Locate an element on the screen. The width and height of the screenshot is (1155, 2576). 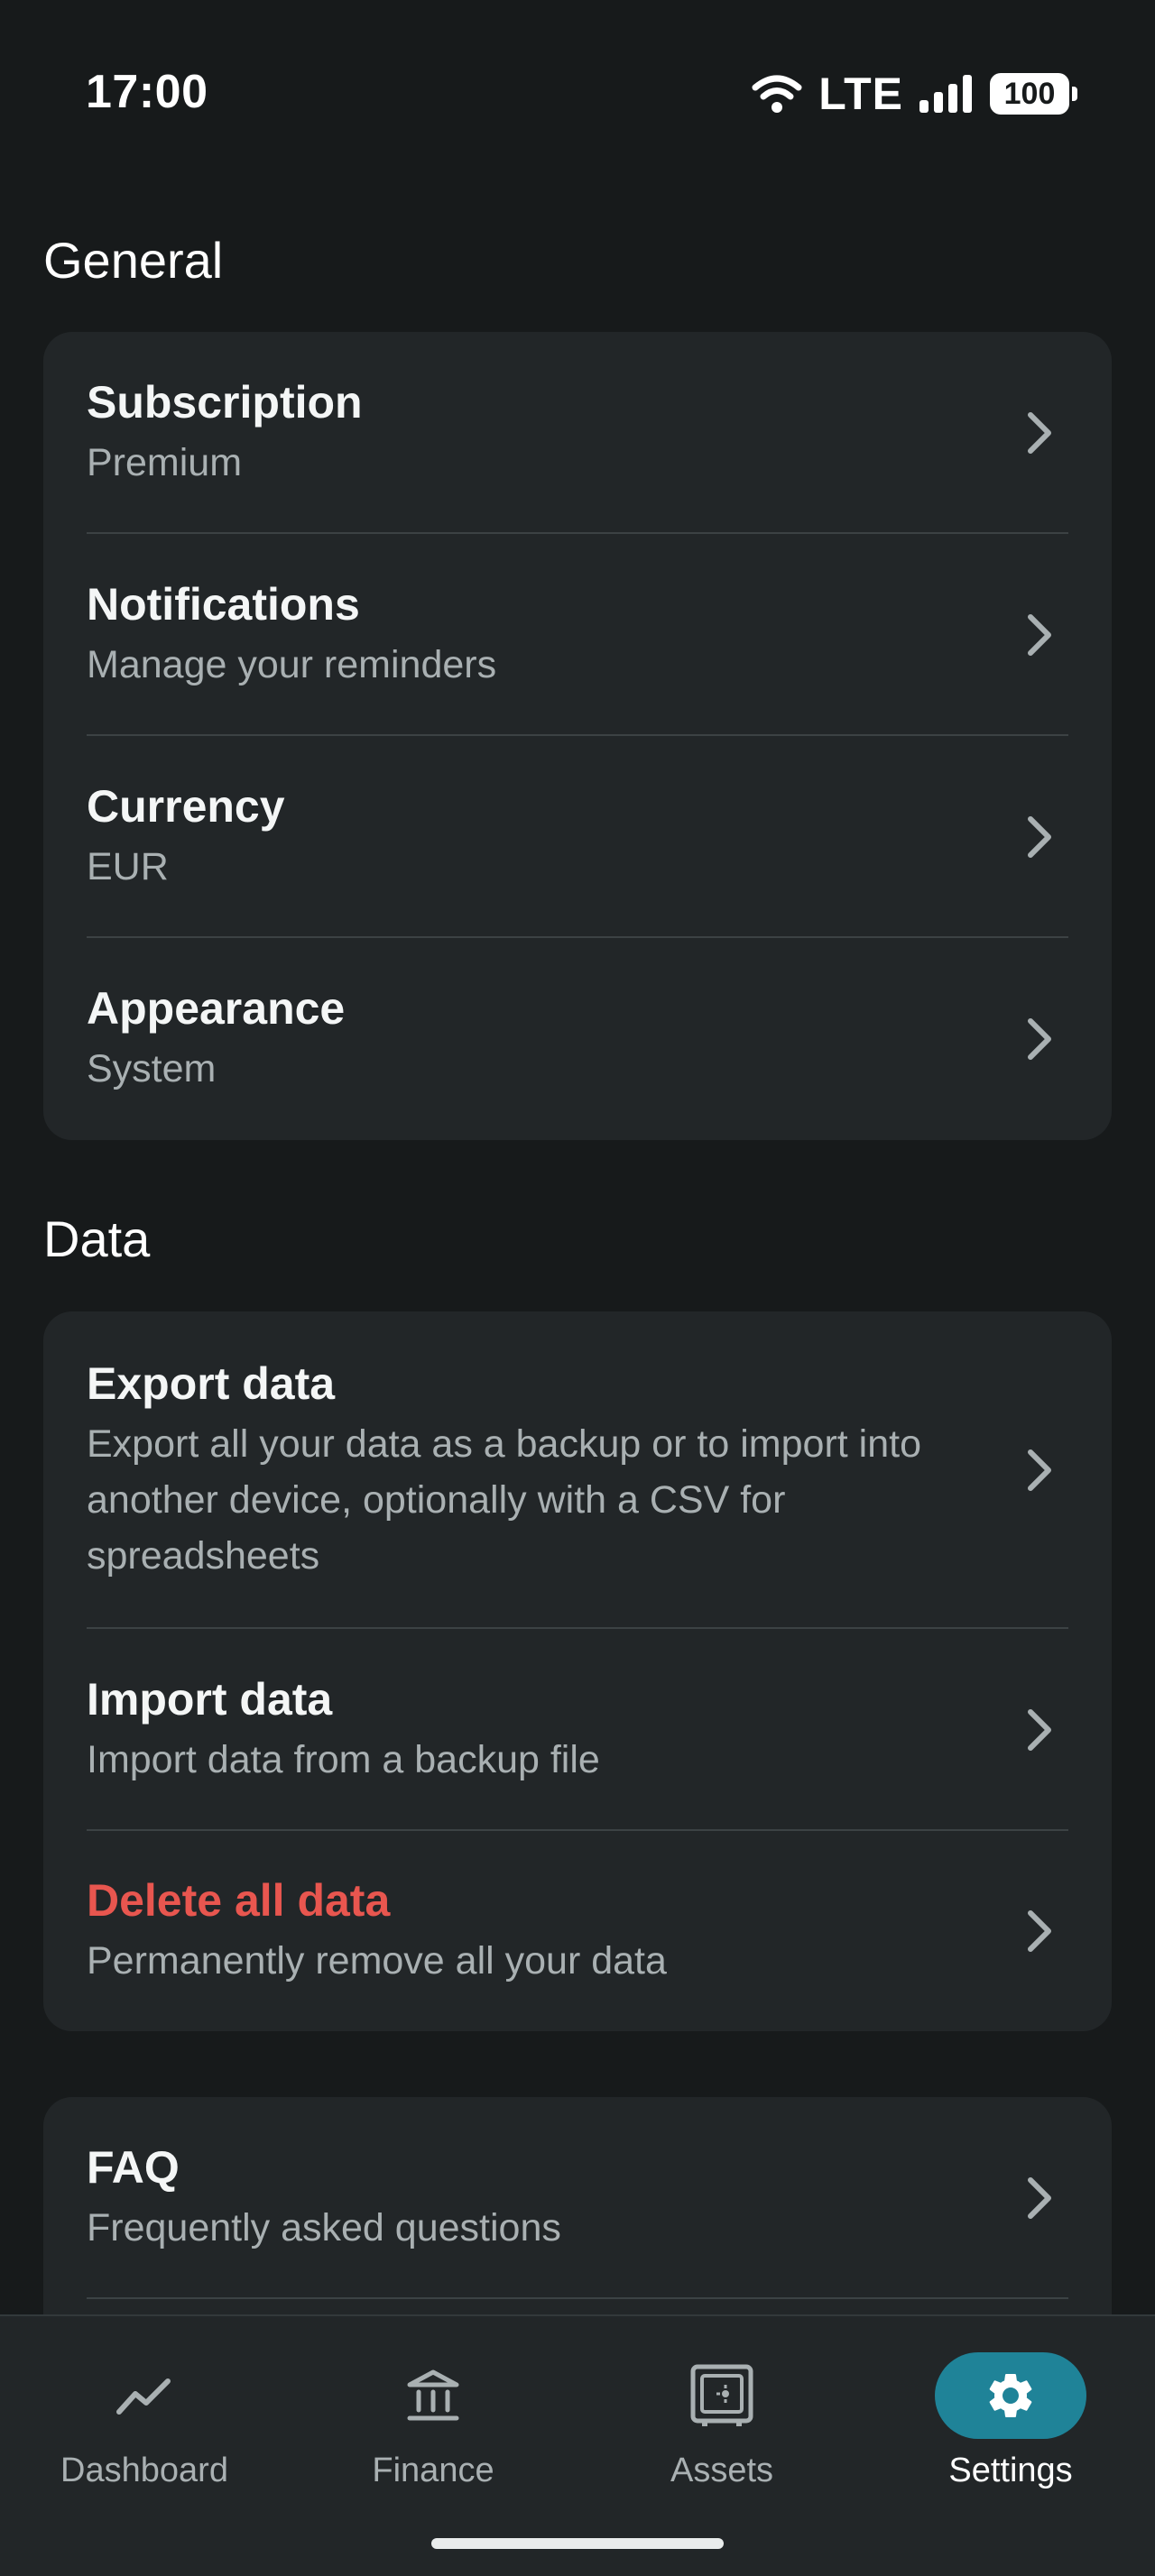
settings-item-notifications: Notifications Manage your reminders is located at coordinates (577, 635).